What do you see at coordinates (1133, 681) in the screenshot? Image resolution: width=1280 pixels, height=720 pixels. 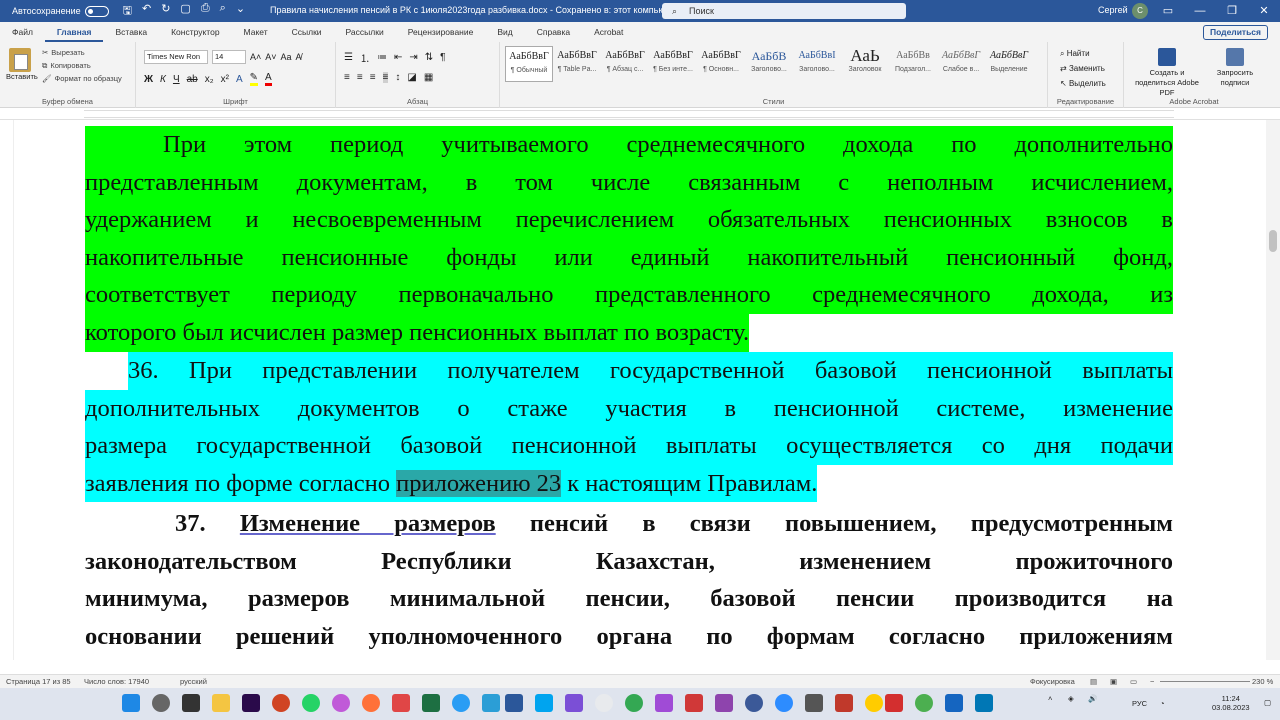 I see `web-layout-icon: ▭` at bounding box center [1133, 681].